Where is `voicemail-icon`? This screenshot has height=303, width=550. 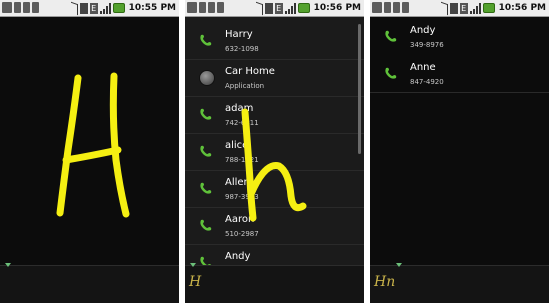 voicemail-icon is located at coordinates (377, 7).